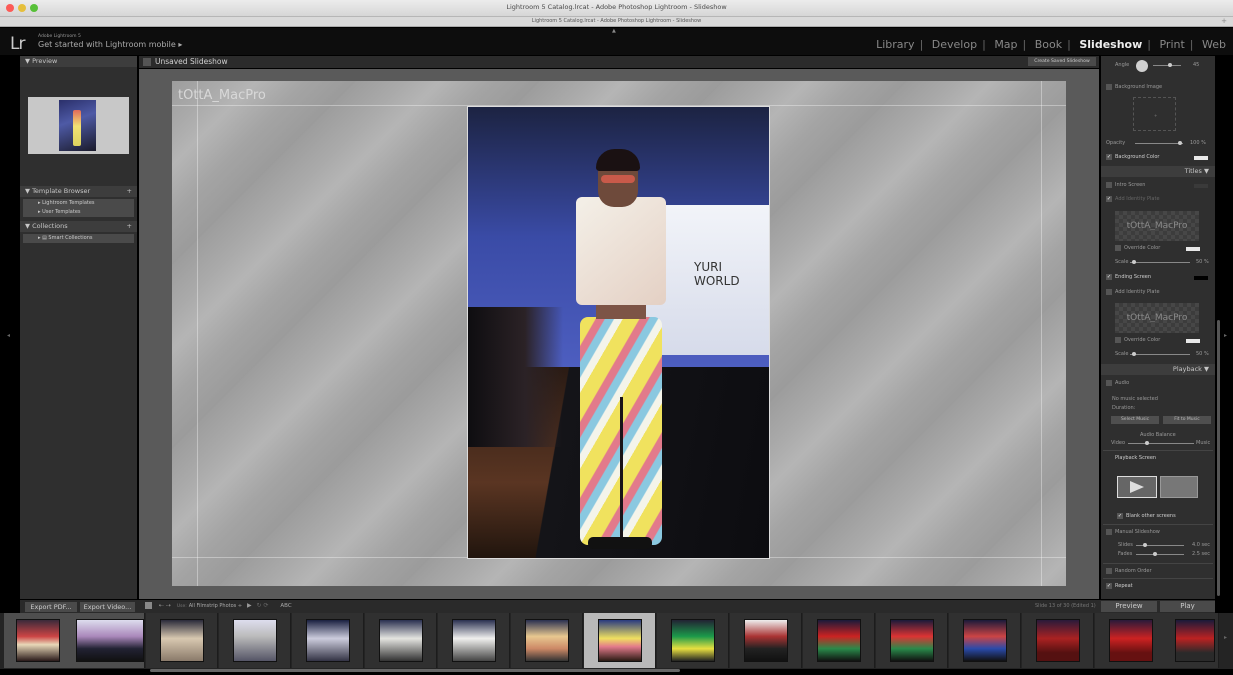  Describe the element at coordinates (1109, 277) in the screenshot. I see `ending-screen-checkbox: ✓` at that location.